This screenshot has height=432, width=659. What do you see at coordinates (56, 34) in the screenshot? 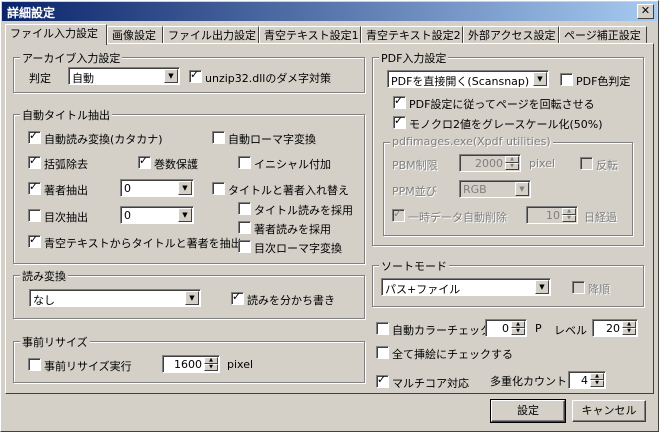
I see `tab-file-input: ファイル入力設定` at bounding box center [56, 34].